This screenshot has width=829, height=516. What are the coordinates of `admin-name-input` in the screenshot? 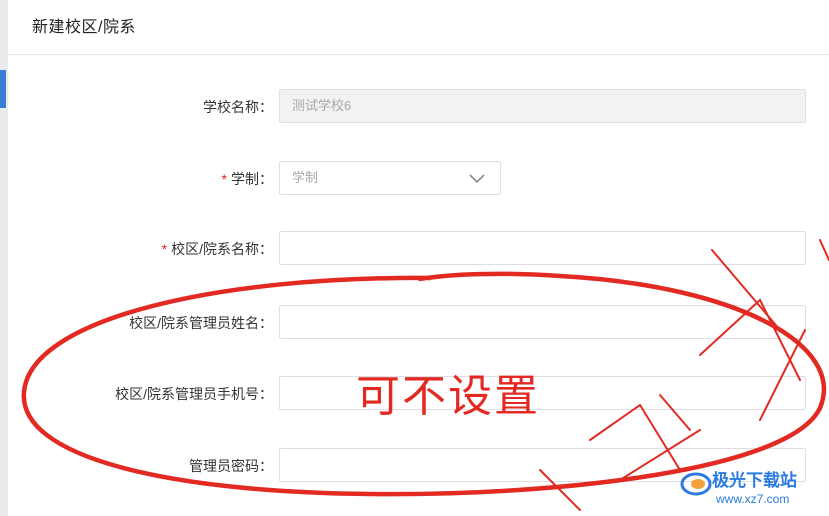 It's located at (542, 322).